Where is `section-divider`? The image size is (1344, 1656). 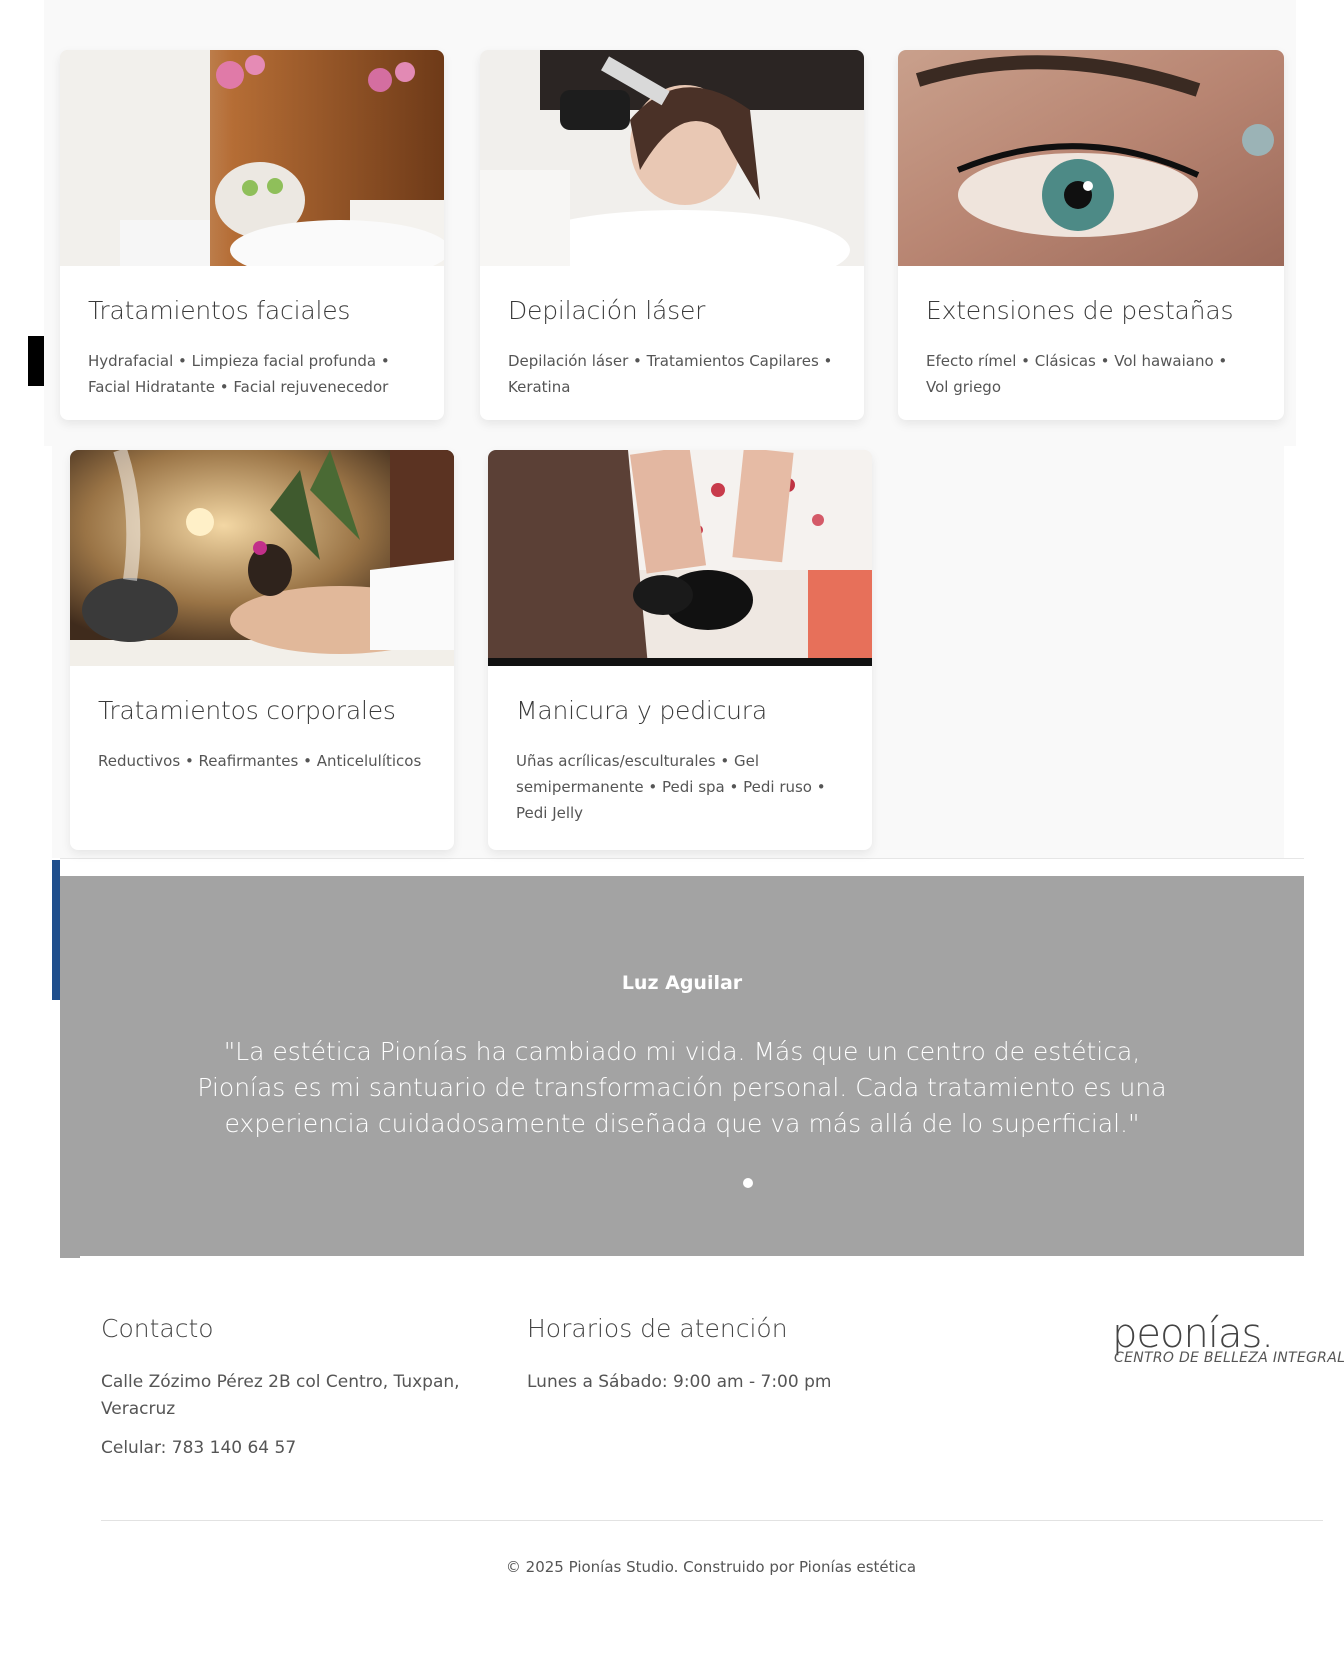
section-divider is located at coordinates (682, 858).